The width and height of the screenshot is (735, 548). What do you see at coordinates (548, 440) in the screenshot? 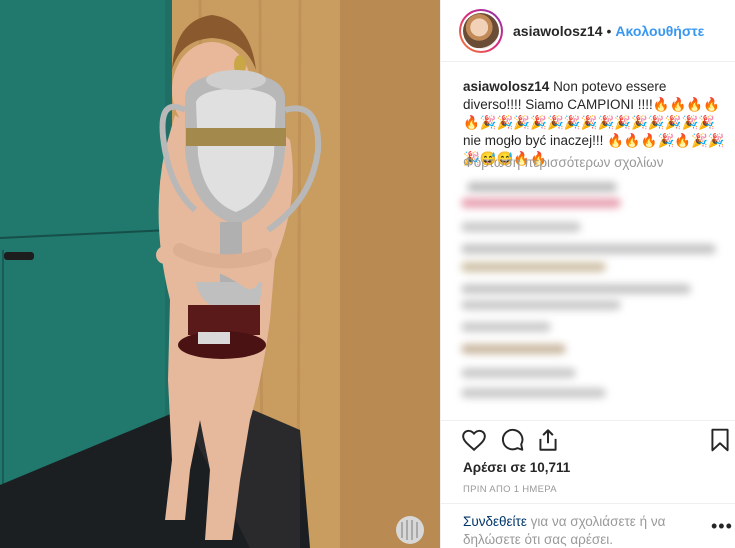
I see `share-icon` at bounding box center [548, 440].